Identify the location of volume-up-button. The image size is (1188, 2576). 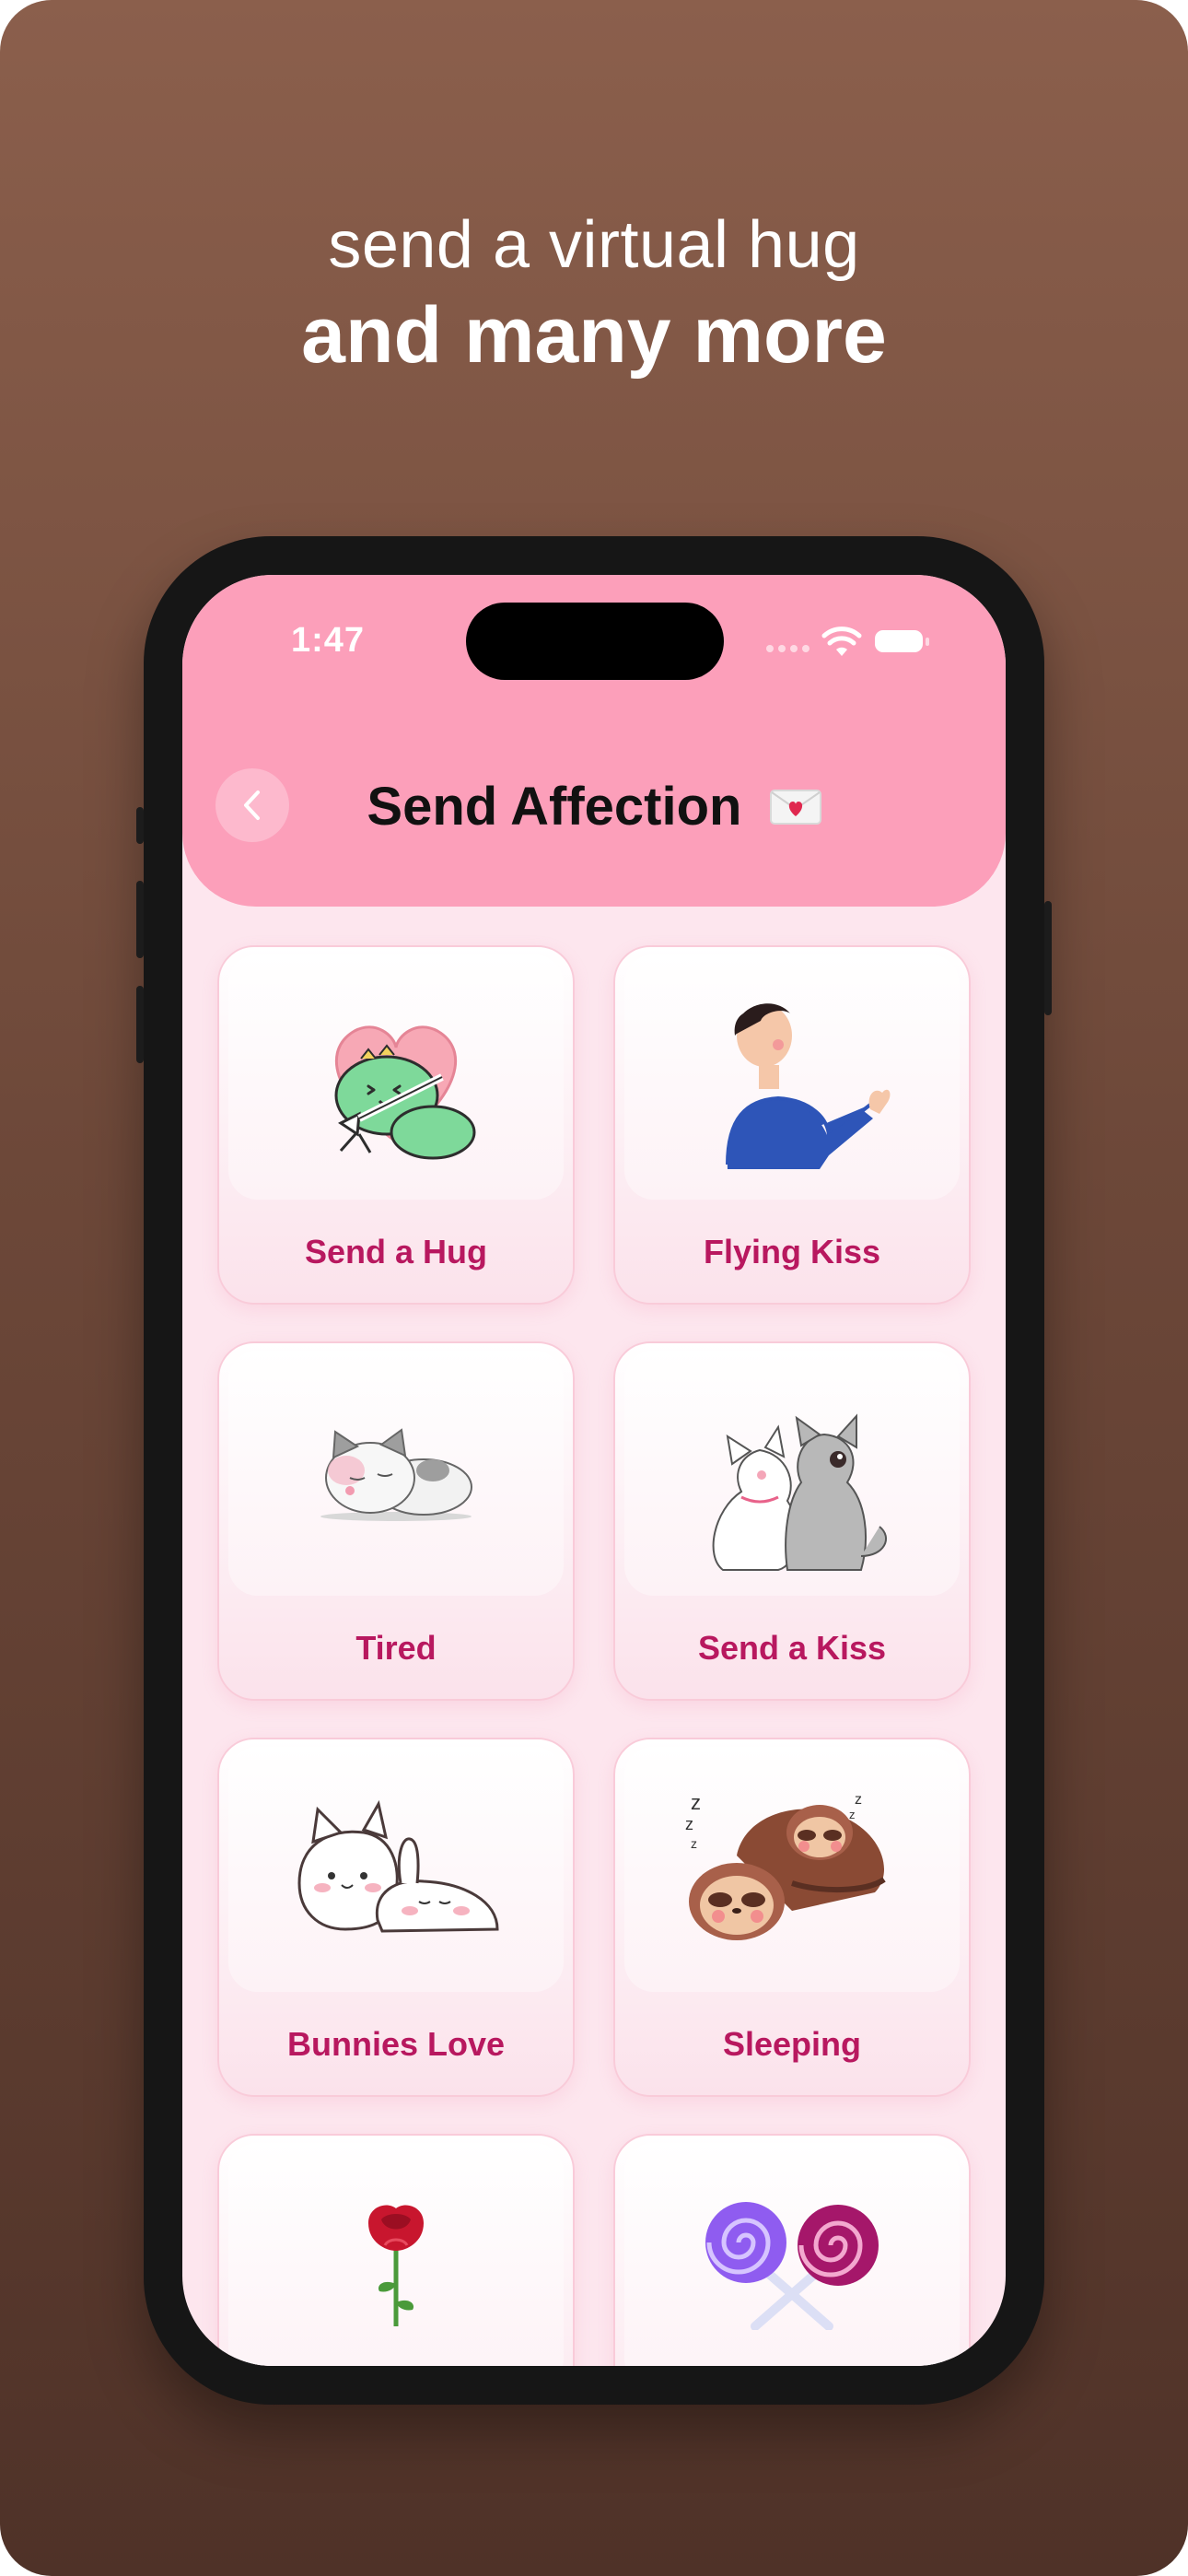
(140, 919).